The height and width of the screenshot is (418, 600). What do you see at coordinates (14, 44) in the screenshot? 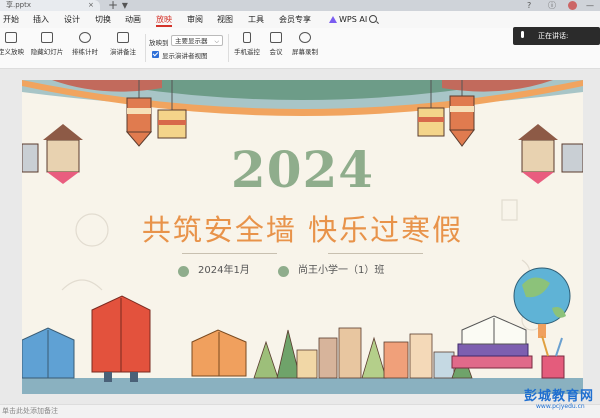
I see `custom-show-button: 定义放映` at bounding box center [14, 44].